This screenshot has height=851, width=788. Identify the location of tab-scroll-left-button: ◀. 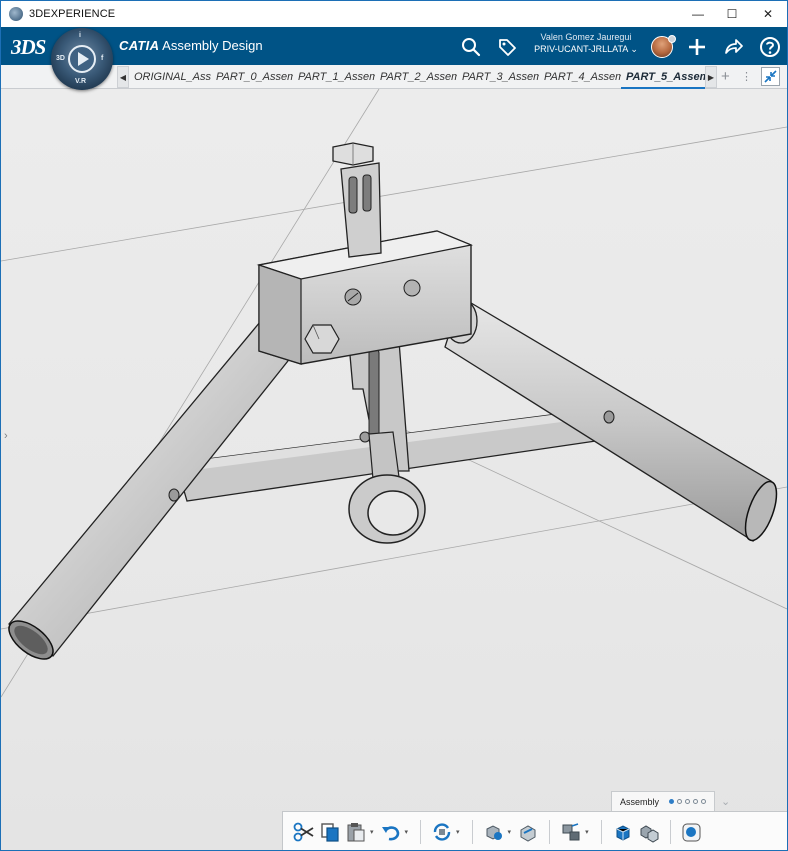
(123, 77).